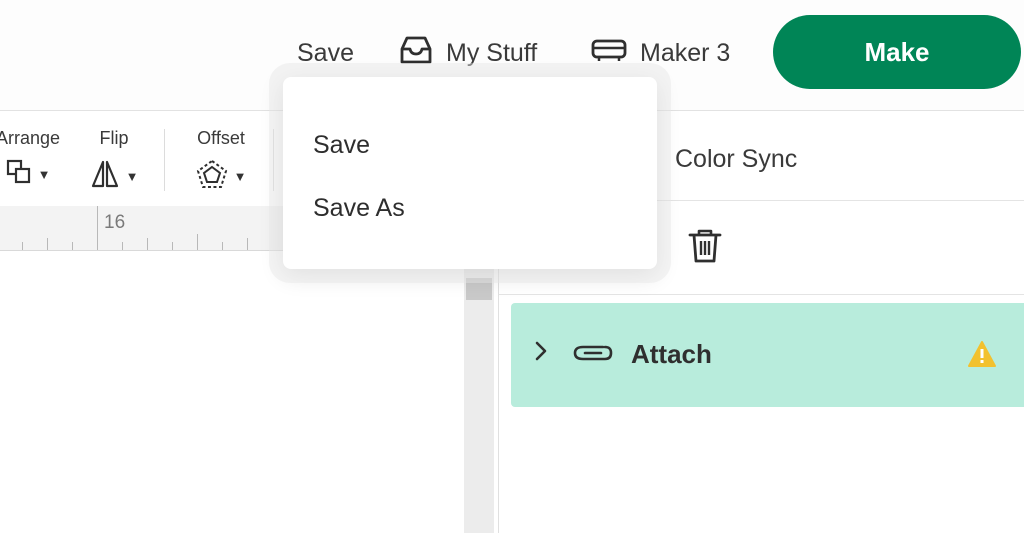 The width and height of the screenshot is (1024, 533). What do you see at coordinates (44, 174) in the screenshot?
I see `arrange-dropdown-caret: ▼` at bounding box center [44, 174].